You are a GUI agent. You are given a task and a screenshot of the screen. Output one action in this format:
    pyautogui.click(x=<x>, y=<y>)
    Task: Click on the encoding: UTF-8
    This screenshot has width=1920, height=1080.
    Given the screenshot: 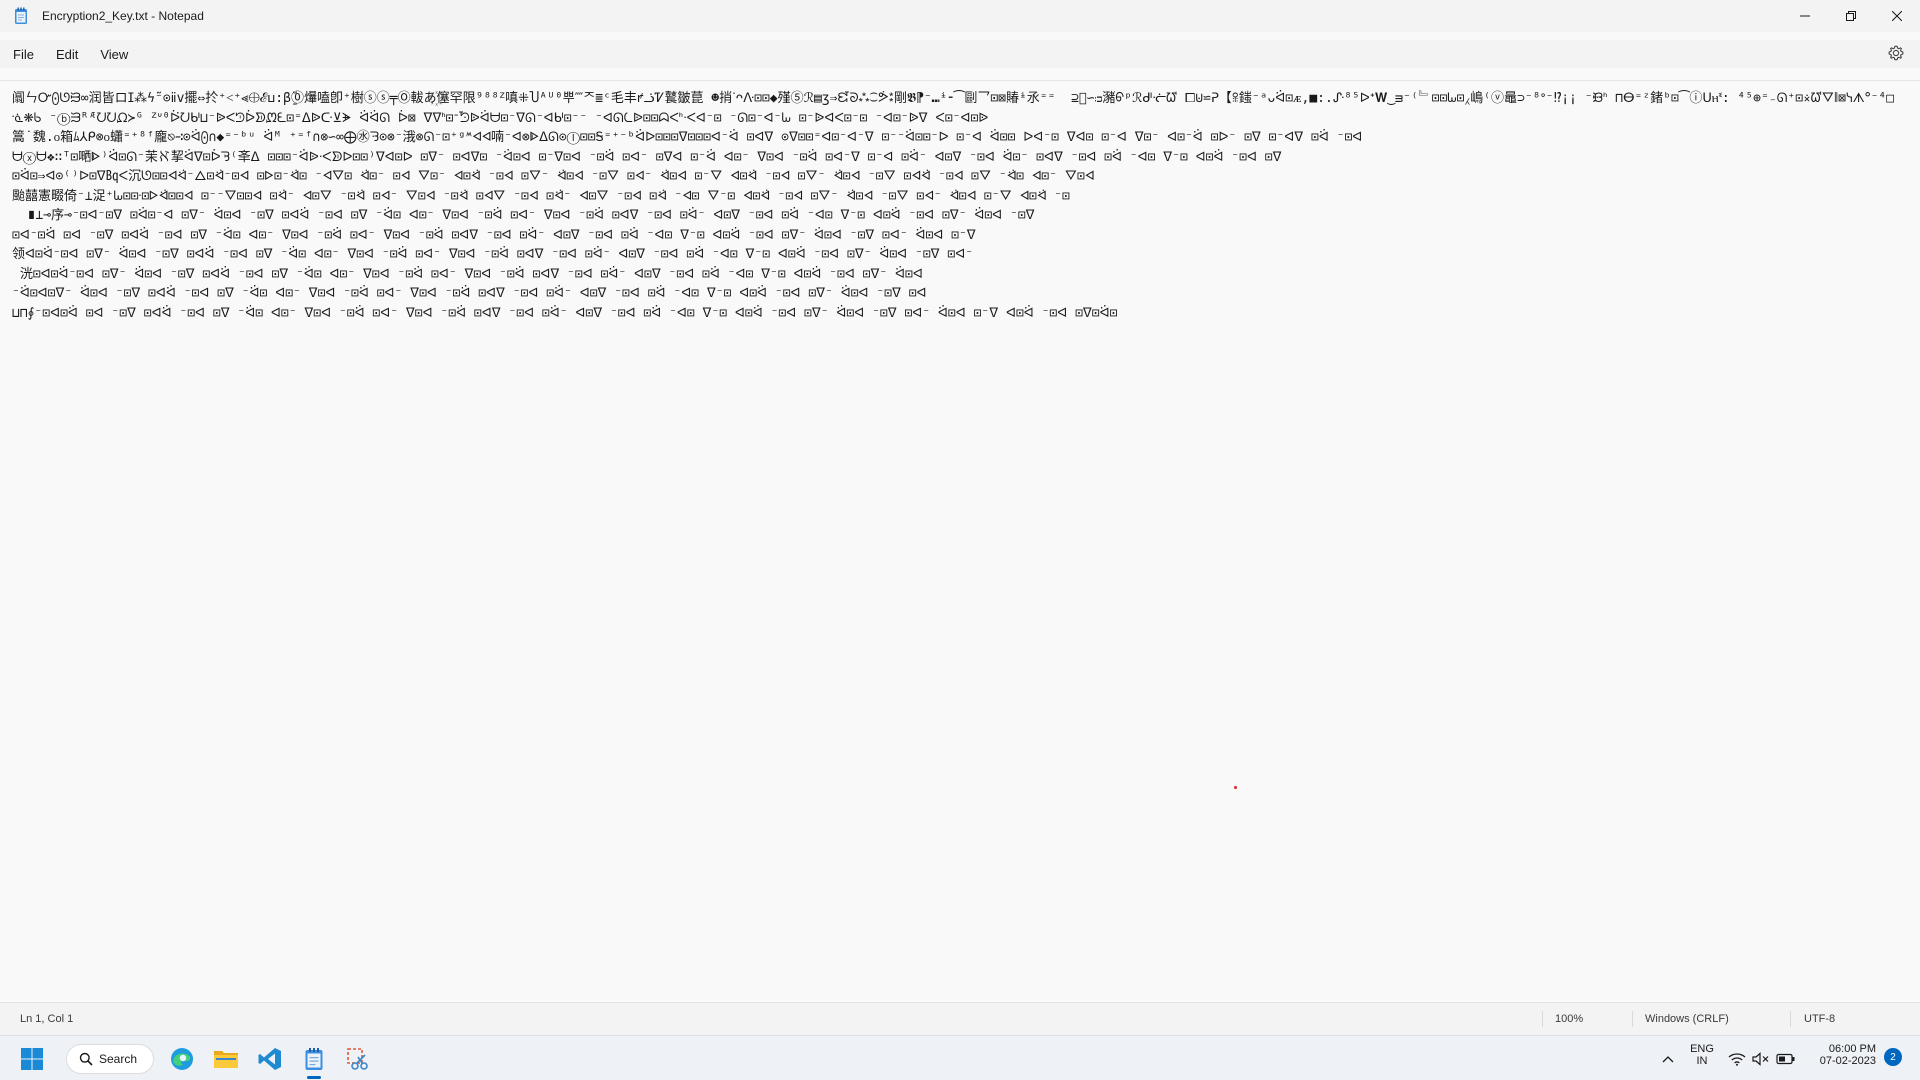 What is the action you would take?
    pyautogui.click(x=1819, y=1019)
    